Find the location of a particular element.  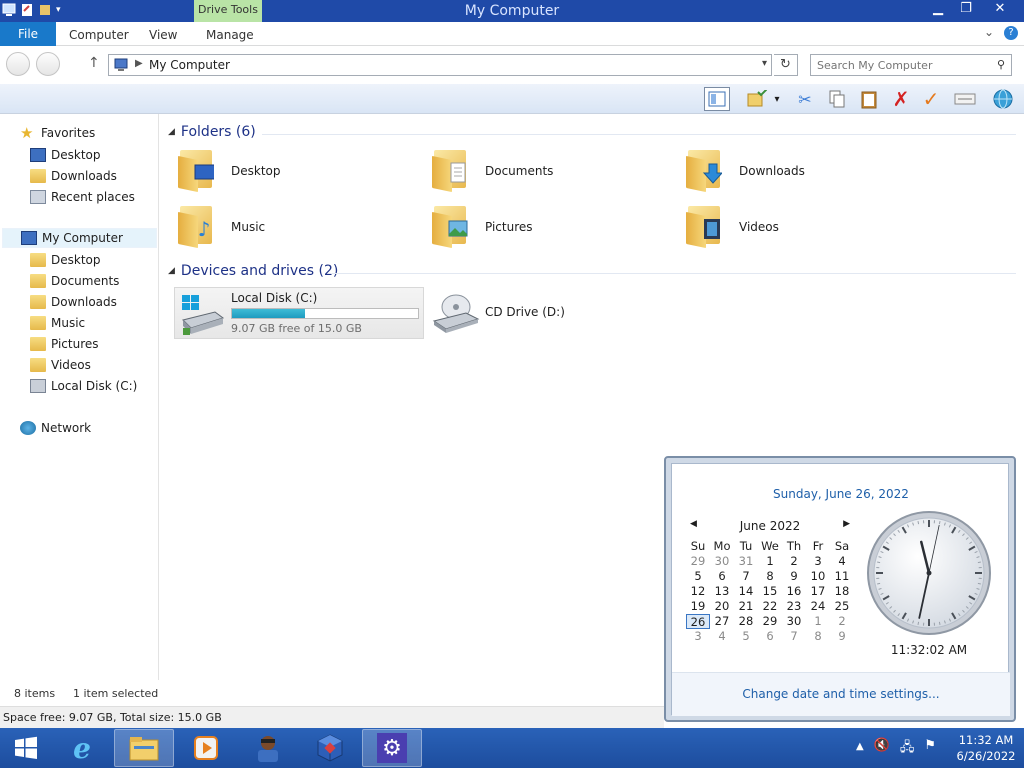

calendar-day: 18 is located at coordinates (842, 591).